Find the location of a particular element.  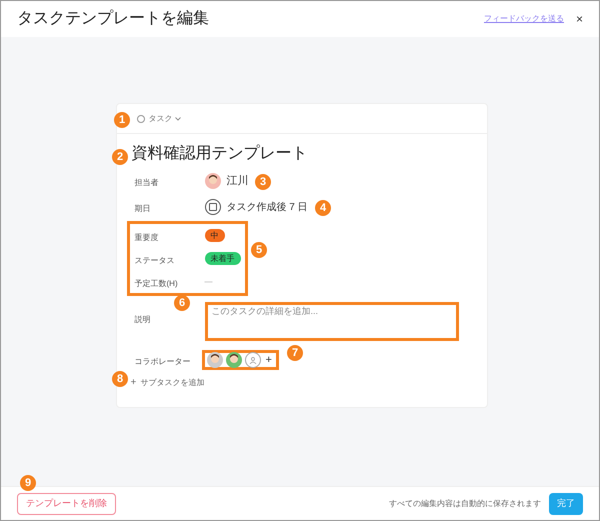

autosave-note: すべての編集内容は自動的に保存されます is located at coordinates (465, 504).